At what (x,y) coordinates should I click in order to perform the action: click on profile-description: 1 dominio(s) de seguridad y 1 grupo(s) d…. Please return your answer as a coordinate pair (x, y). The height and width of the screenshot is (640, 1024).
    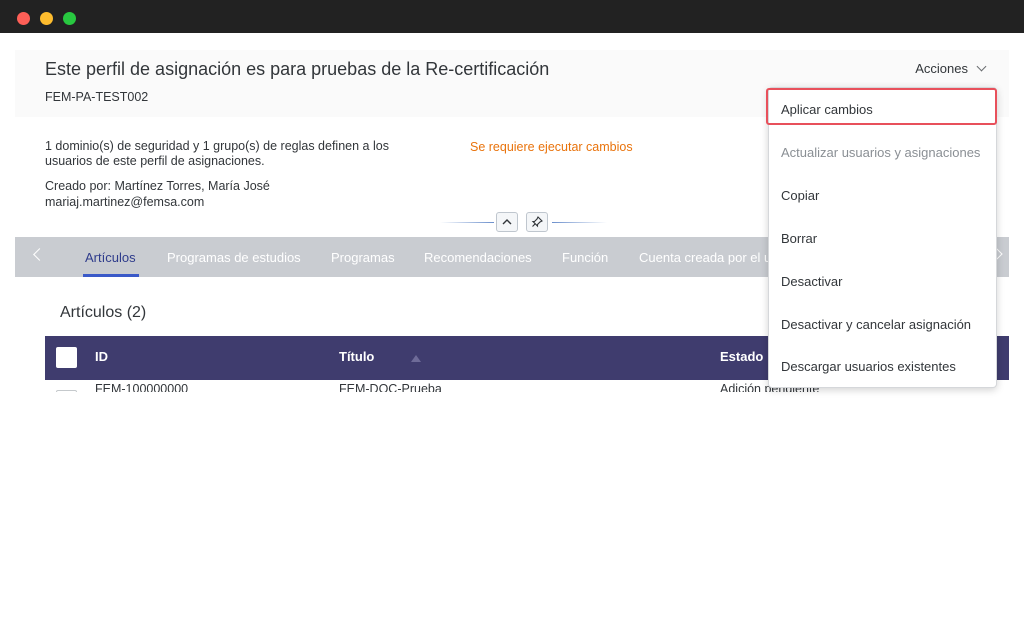
    Looking at the image, I should click on (235, 154).